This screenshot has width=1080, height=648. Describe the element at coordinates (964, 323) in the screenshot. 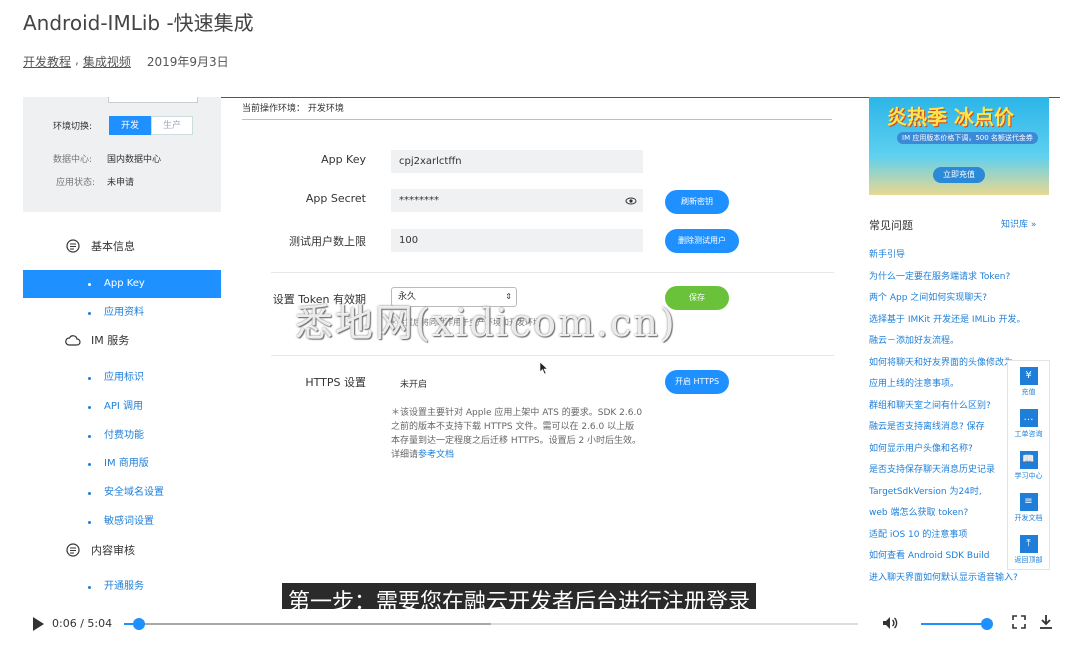

I see `faq-item: 选择基于 IMKit 开发还是 IMLib 开发。` at that location.